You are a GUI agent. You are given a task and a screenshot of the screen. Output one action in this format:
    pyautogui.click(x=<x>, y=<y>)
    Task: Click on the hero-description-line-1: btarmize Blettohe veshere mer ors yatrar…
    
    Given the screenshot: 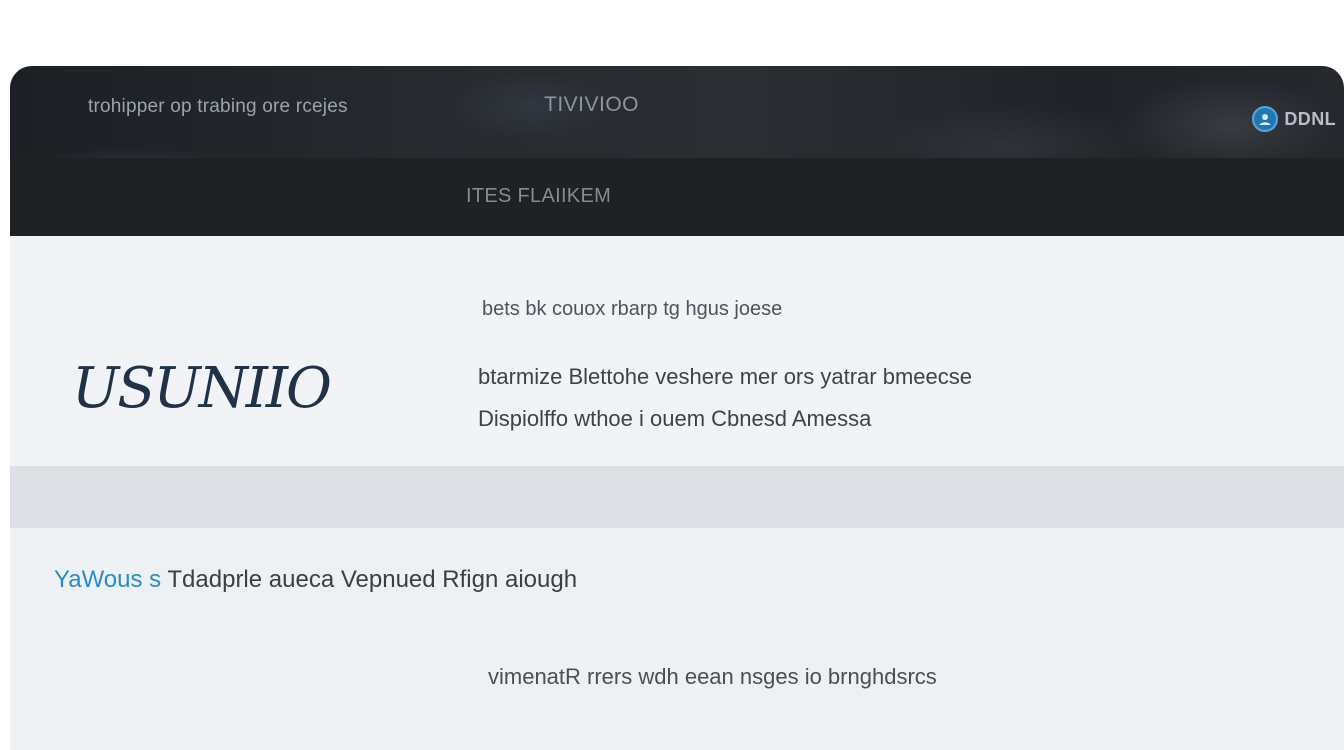 What is the action you would take?
    pyautogui.click(x=725, y=376)
    